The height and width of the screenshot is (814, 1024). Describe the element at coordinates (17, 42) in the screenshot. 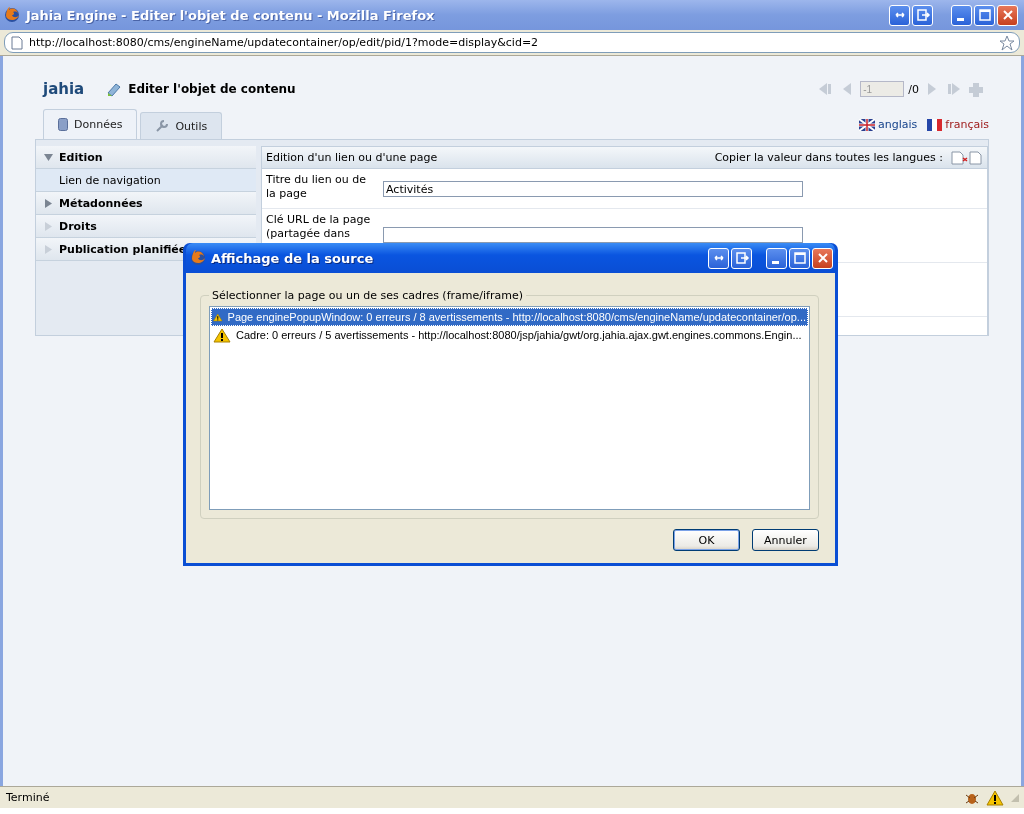

I see `page-icon` at that location.